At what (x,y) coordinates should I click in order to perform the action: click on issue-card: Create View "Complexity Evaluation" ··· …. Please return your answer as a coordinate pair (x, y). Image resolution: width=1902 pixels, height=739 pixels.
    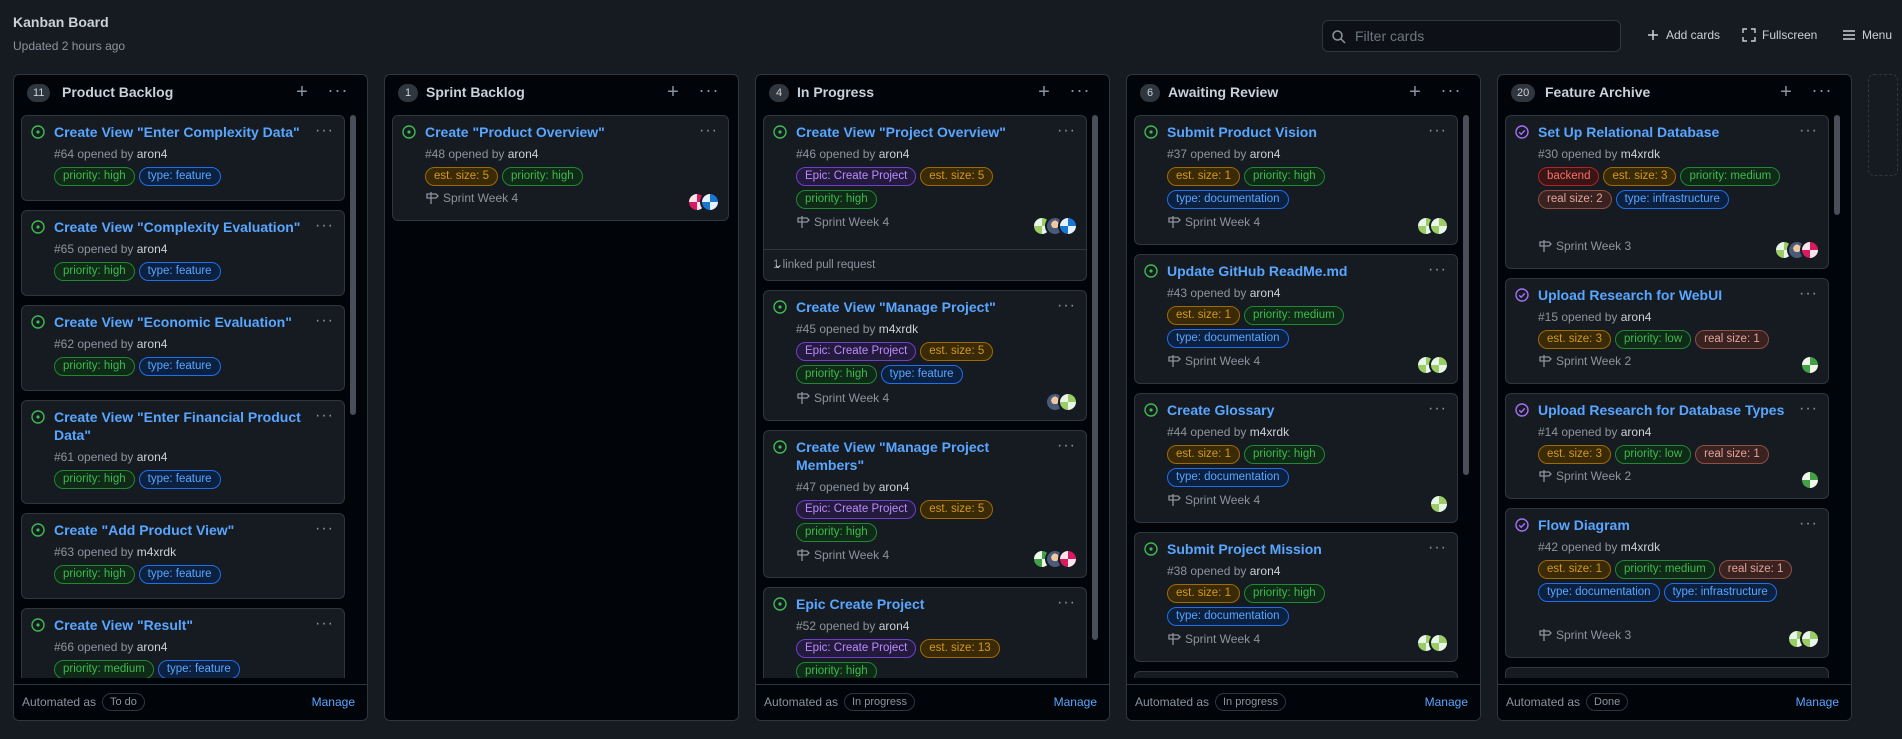
    Looking at the image, I should click on (183, 253).